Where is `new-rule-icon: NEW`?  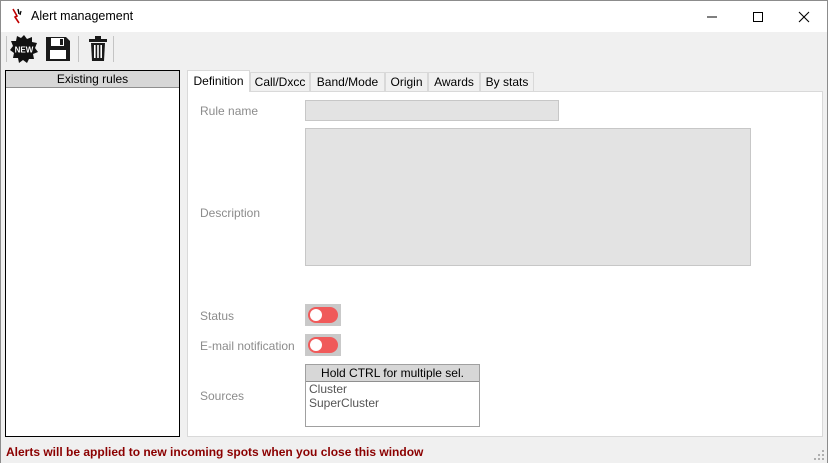 new-rule-icon: NEW is located at coordinates (24, 49).